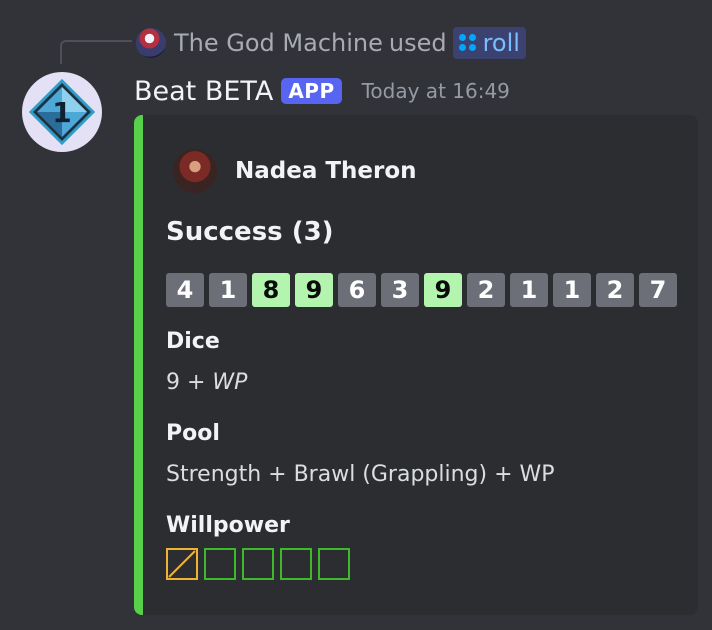 This screenshot has height=630, width=712. Describe the element at coordinates (658, 290) in the screenshot. I see `die: 7` at that location.